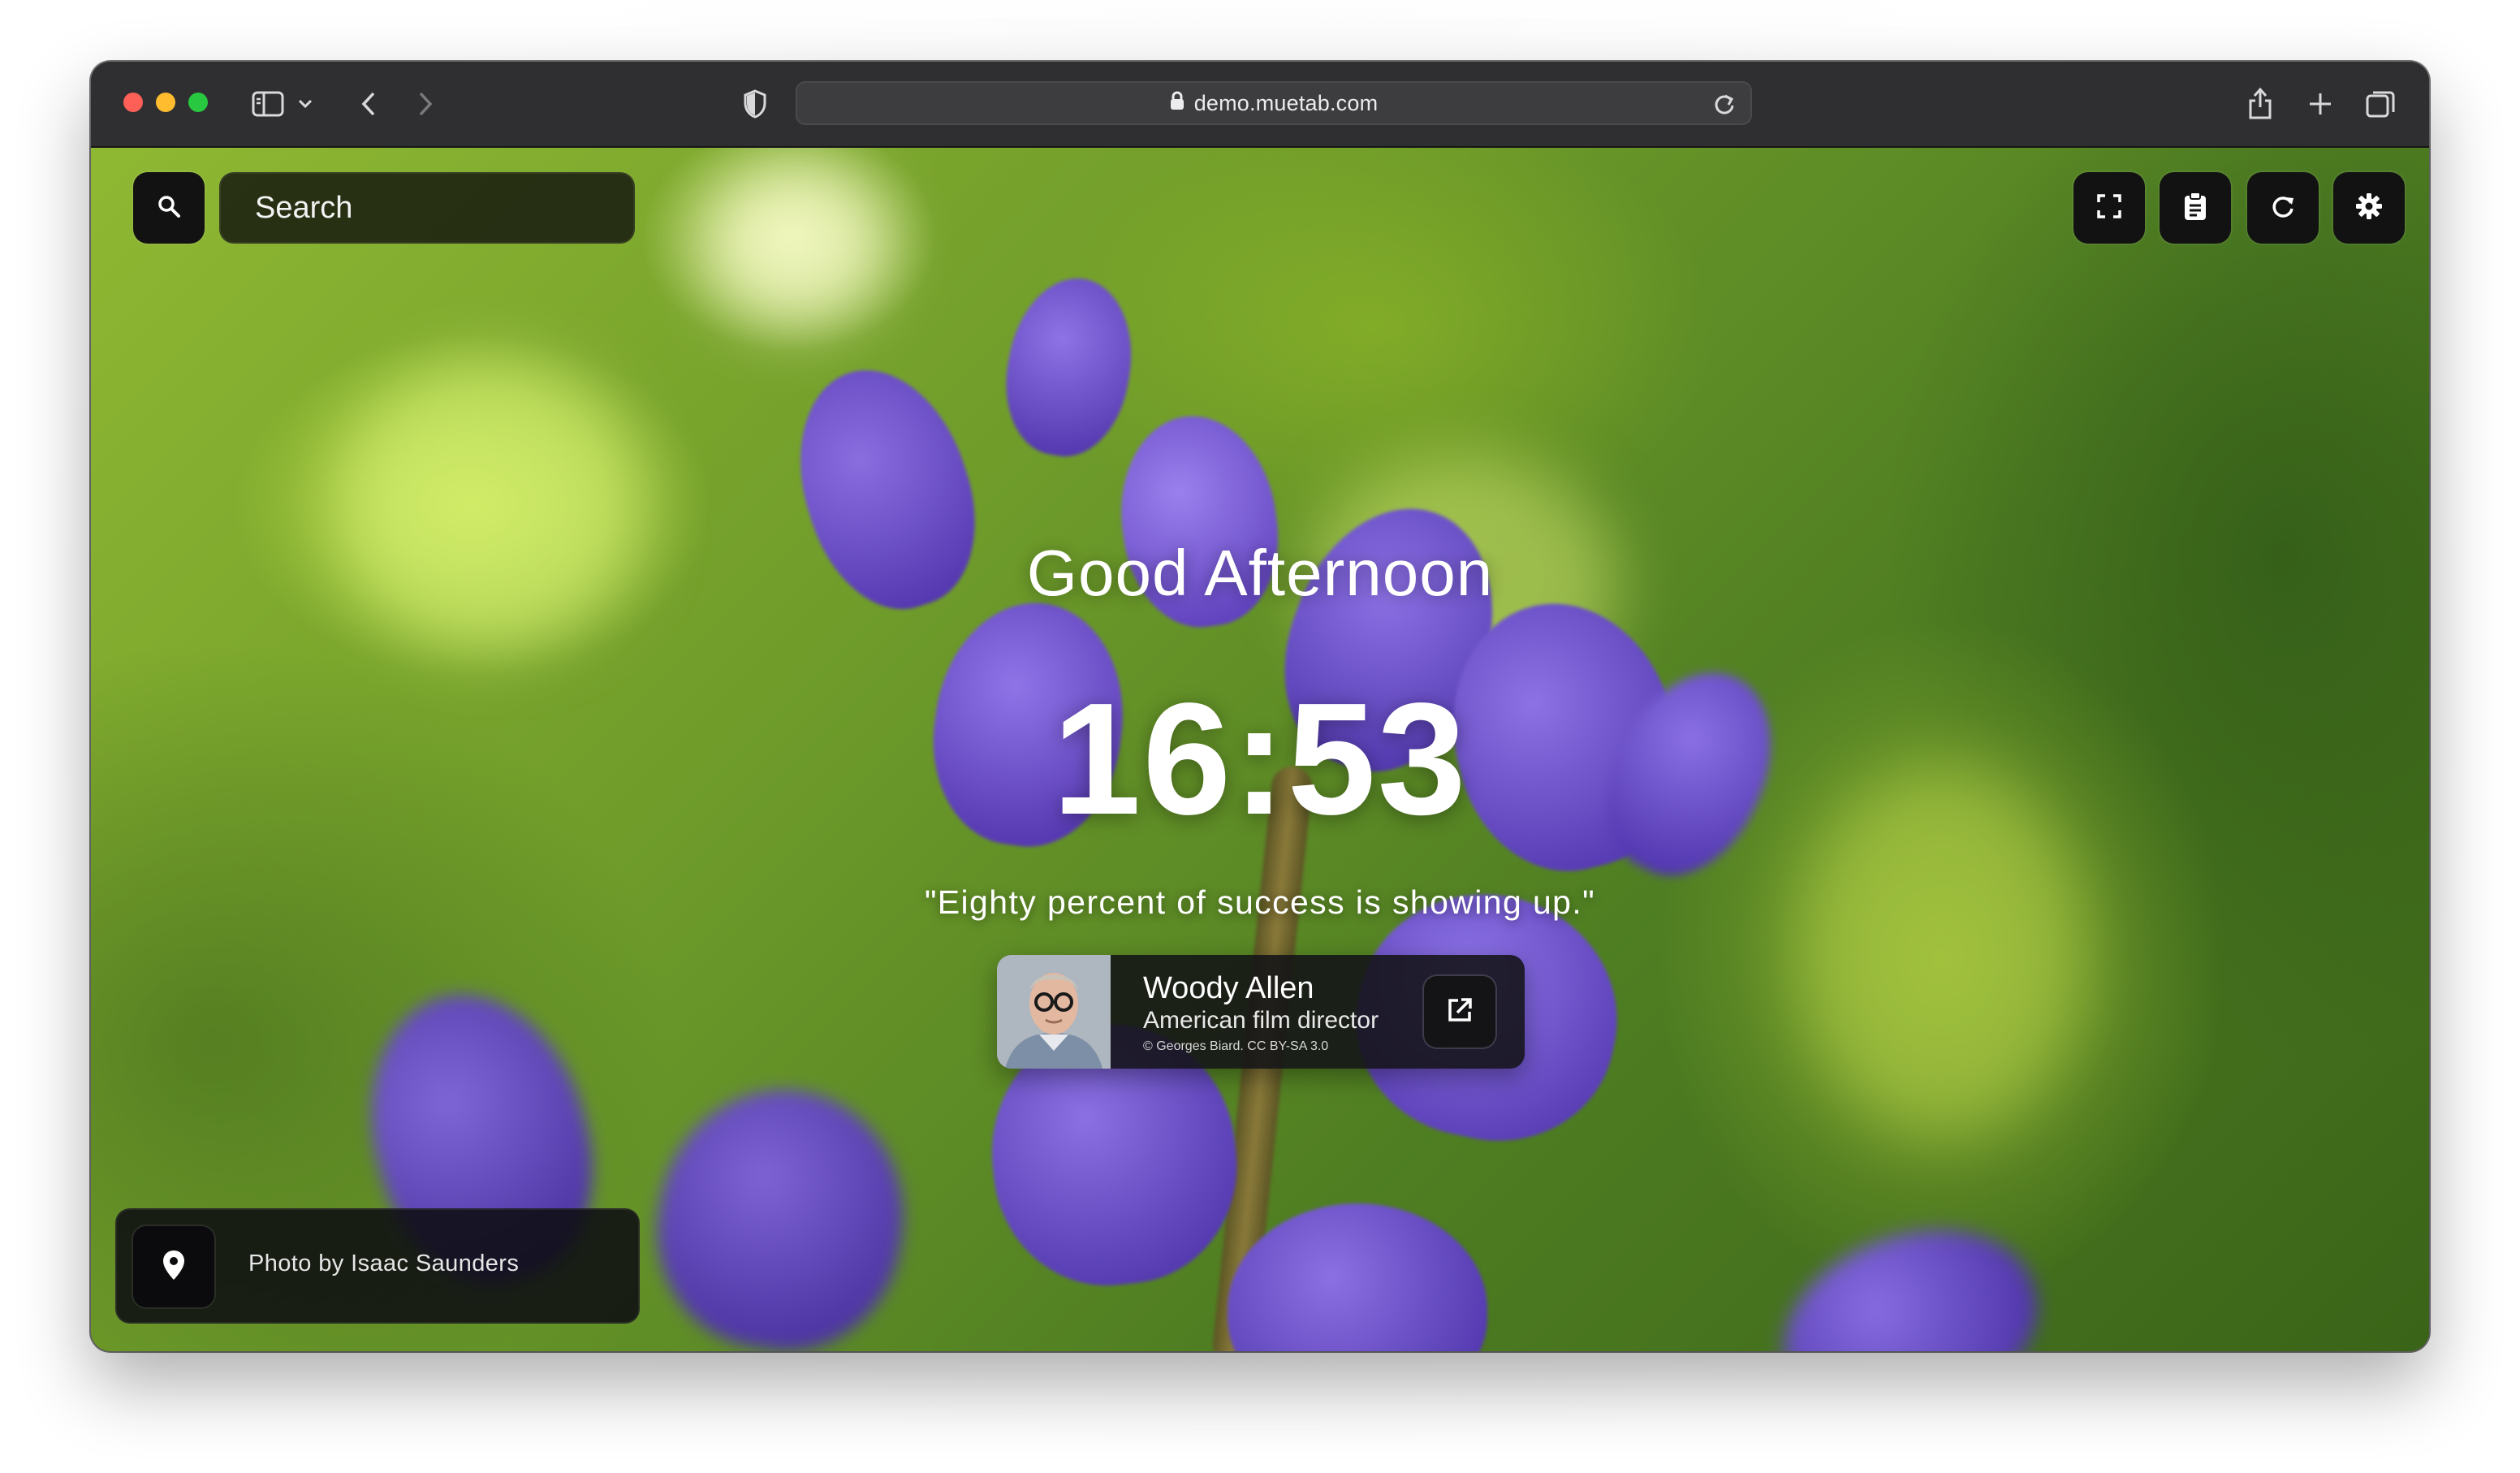  What do you see at coordinates (1054, 1012) in the screenshot?
I see `author-photo` at bounding box center [1054, 1012].